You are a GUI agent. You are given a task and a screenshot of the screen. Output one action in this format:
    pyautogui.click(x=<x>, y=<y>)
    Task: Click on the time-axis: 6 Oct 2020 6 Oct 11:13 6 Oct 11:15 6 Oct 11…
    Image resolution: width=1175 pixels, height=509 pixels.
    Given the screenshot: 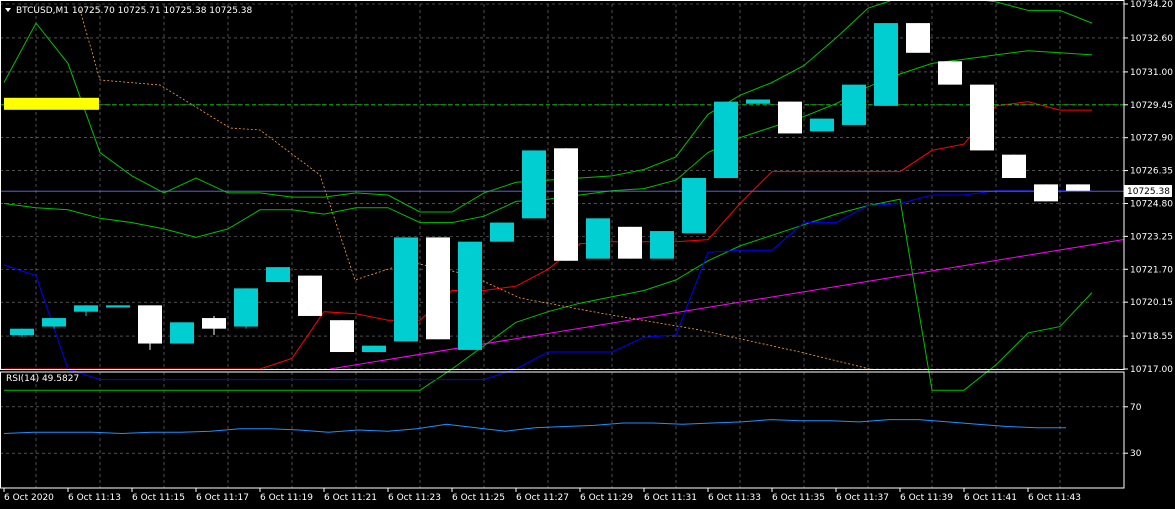 What is the action you would take?
    pyautogui.click(x=542, y=495)
    